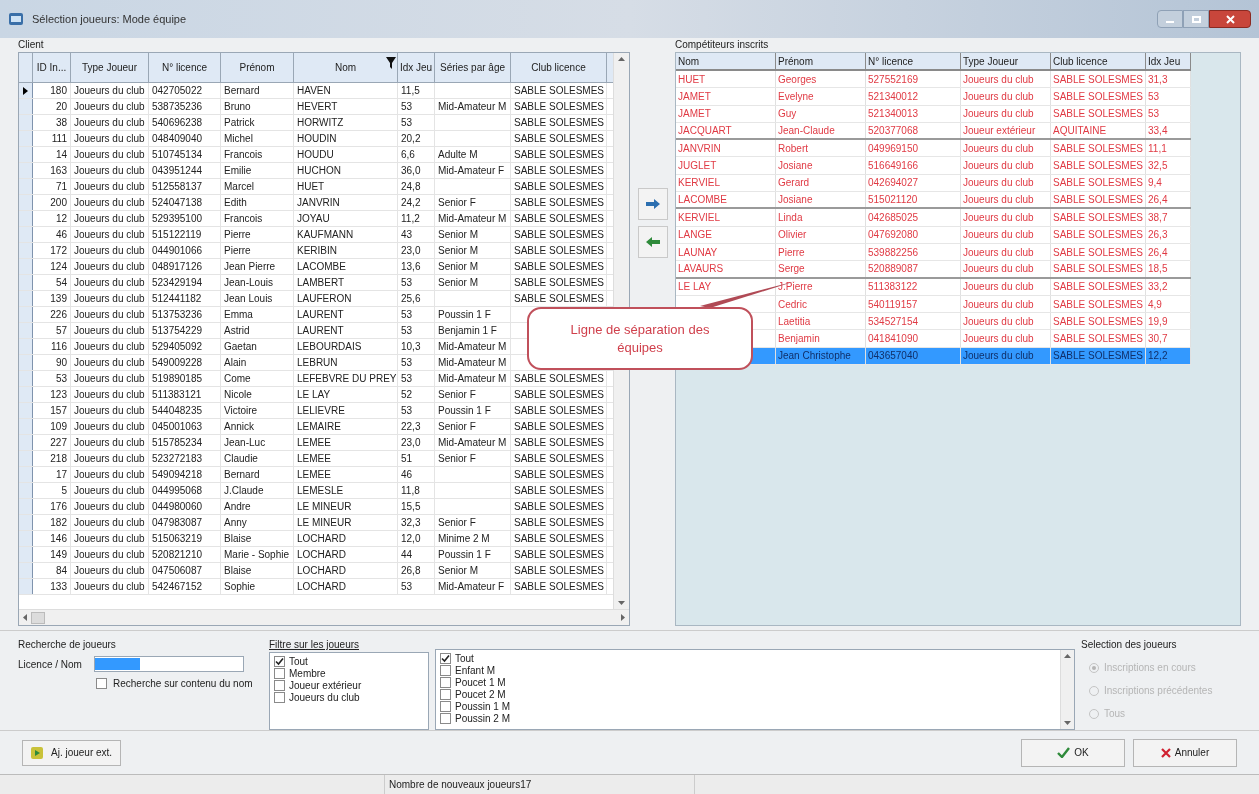 Image resolution: width=1259 pixels, height=794 pixels. What do you see at coordinates (893, 356) in the screenshot?
I see `table-cell-text: 043657040` at bounding box center [893, 356].